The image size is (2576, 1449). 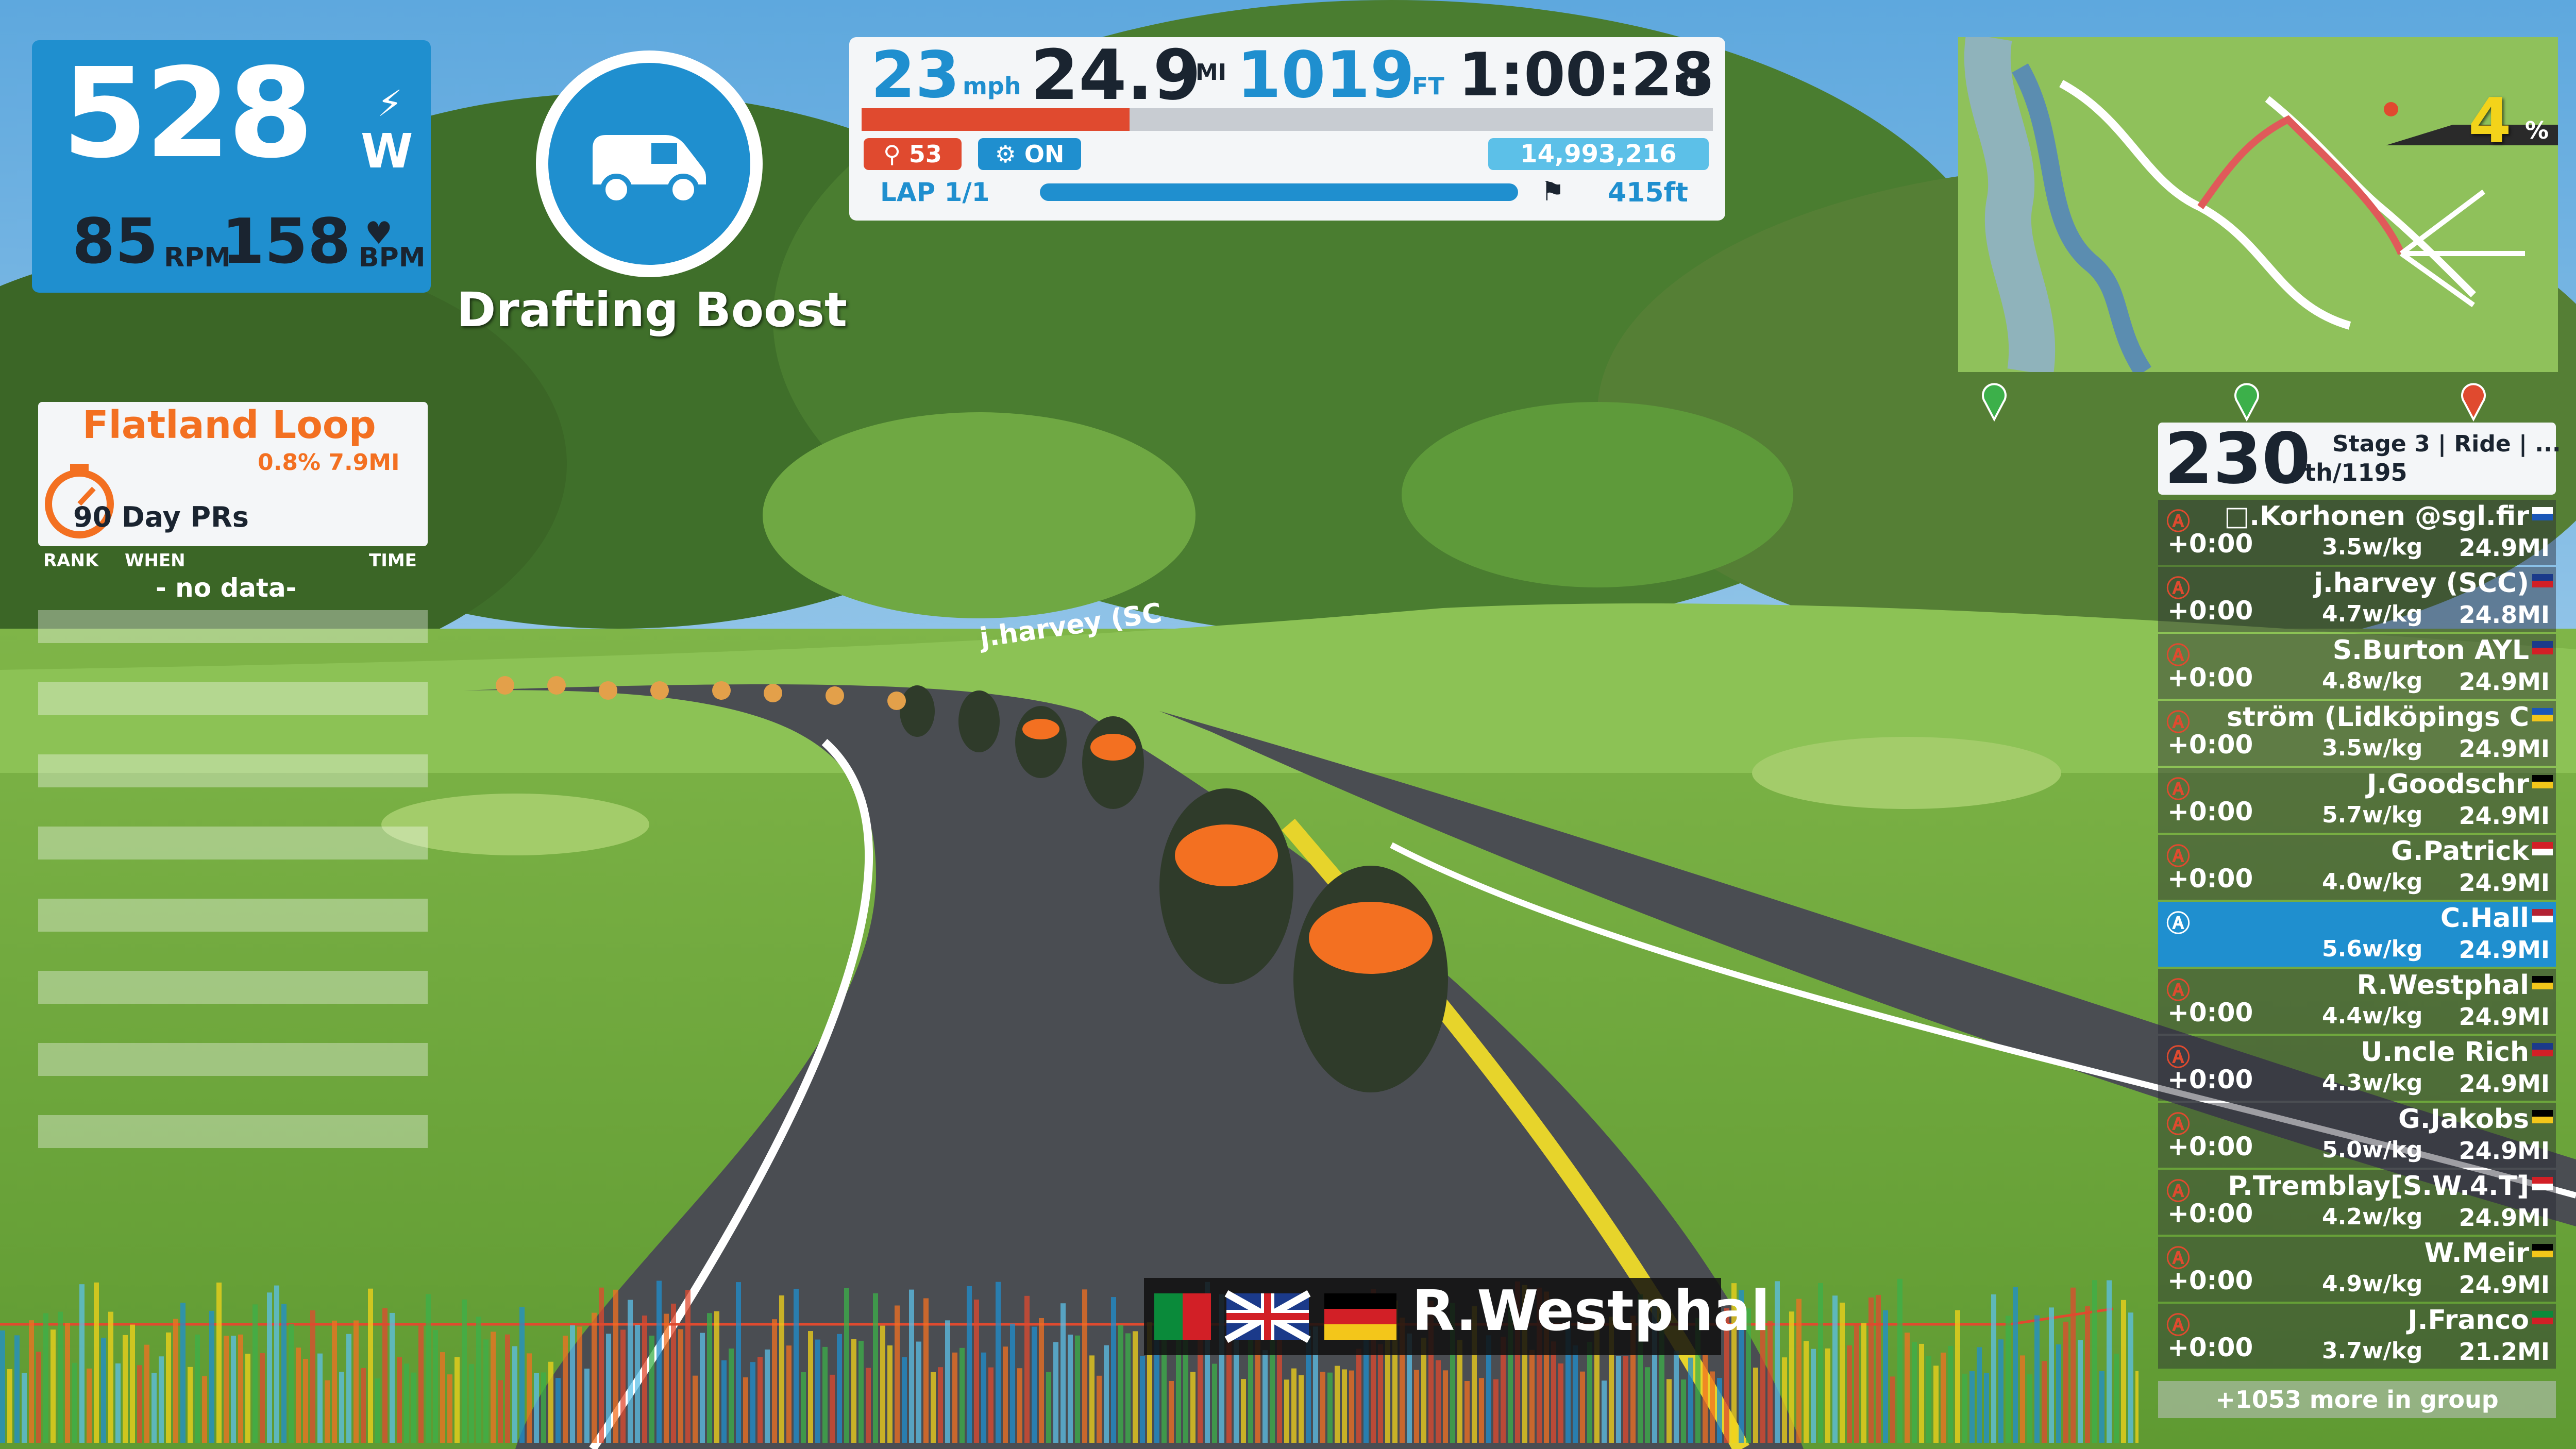 I want to click on rider-name: C.Hall, so click(x=2484, y=918).